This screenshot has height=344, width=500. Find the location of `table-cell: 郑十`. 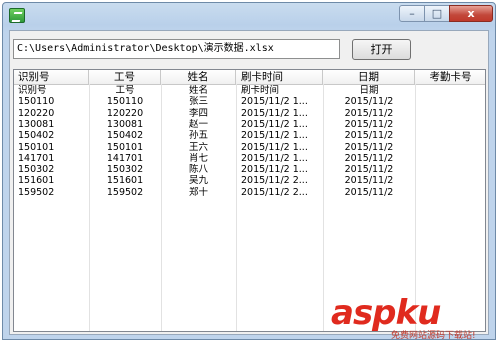

table-cell: 郑十 is located at coordinates (198, 192).